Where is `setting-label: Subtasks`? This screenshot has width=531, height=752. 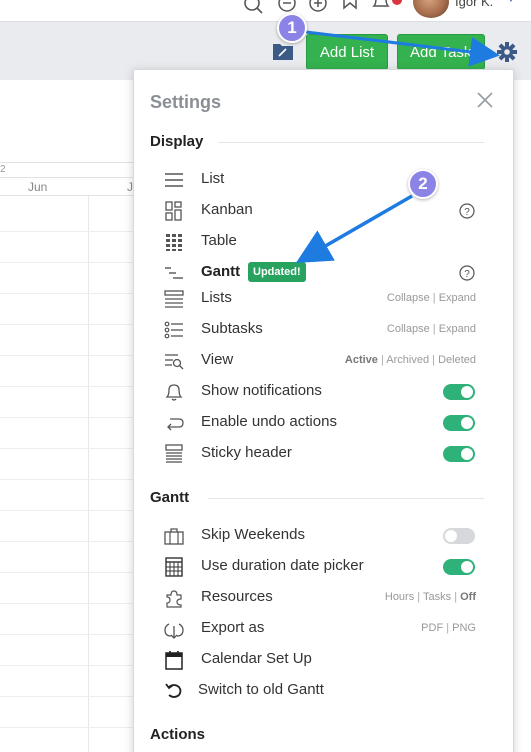
setting-label: Subtasks is located at coordinates (232, 328).